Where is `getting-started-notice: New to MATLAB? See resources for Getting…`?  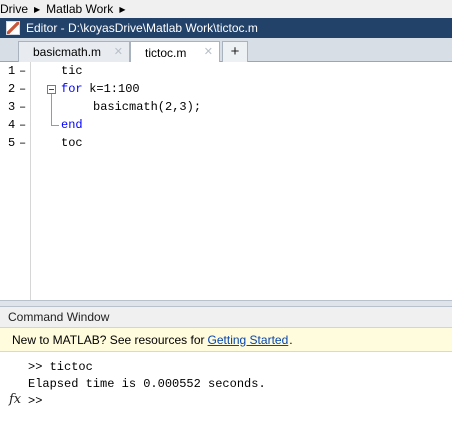
getting-started-notice: New to MATLAB? See resources for Getting… is located at coordinates (226, 340).